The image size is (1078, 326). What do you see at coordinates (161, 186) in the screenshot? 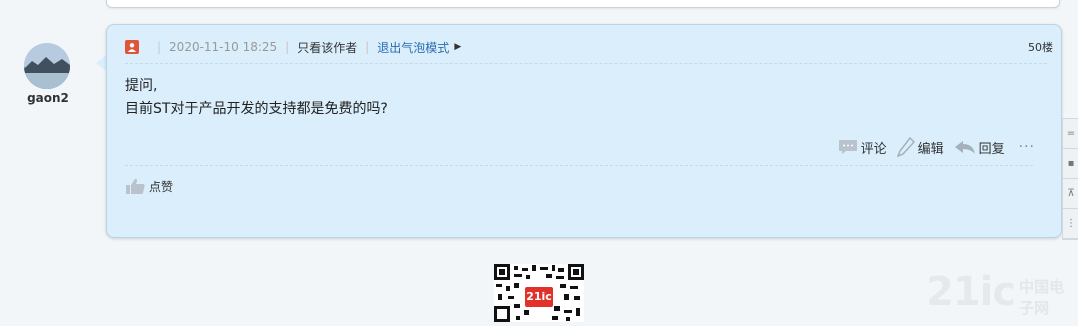
I see `like-label: 点赞` at bounding box center [161, 186].